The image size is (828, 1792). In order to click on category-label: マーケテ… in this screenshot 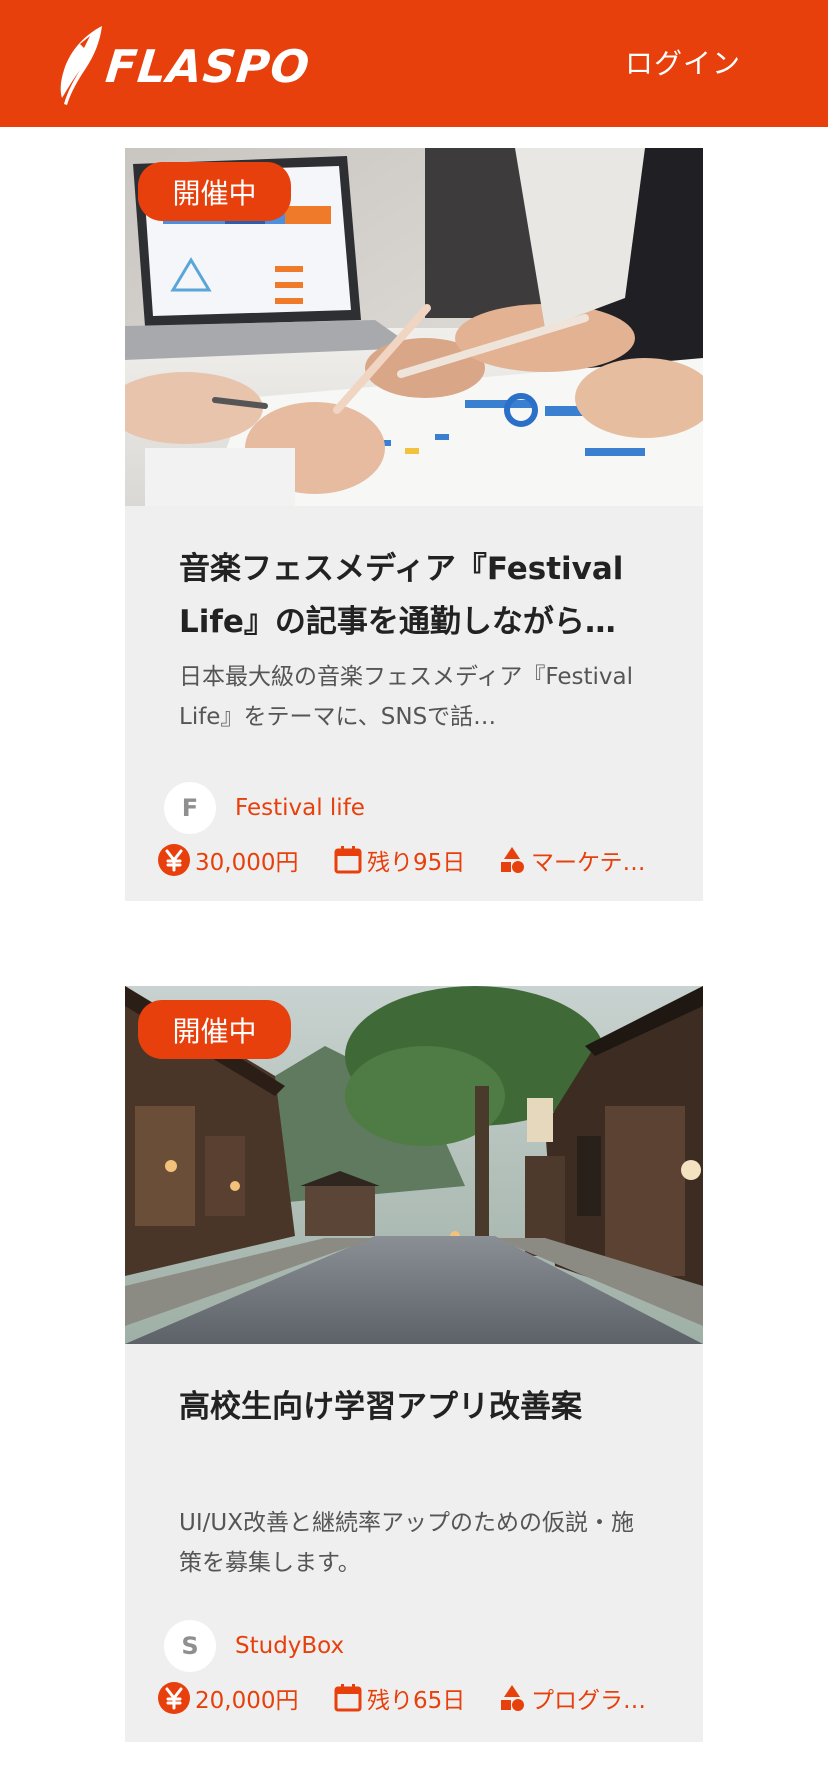, I will do `click(588, 863)`.